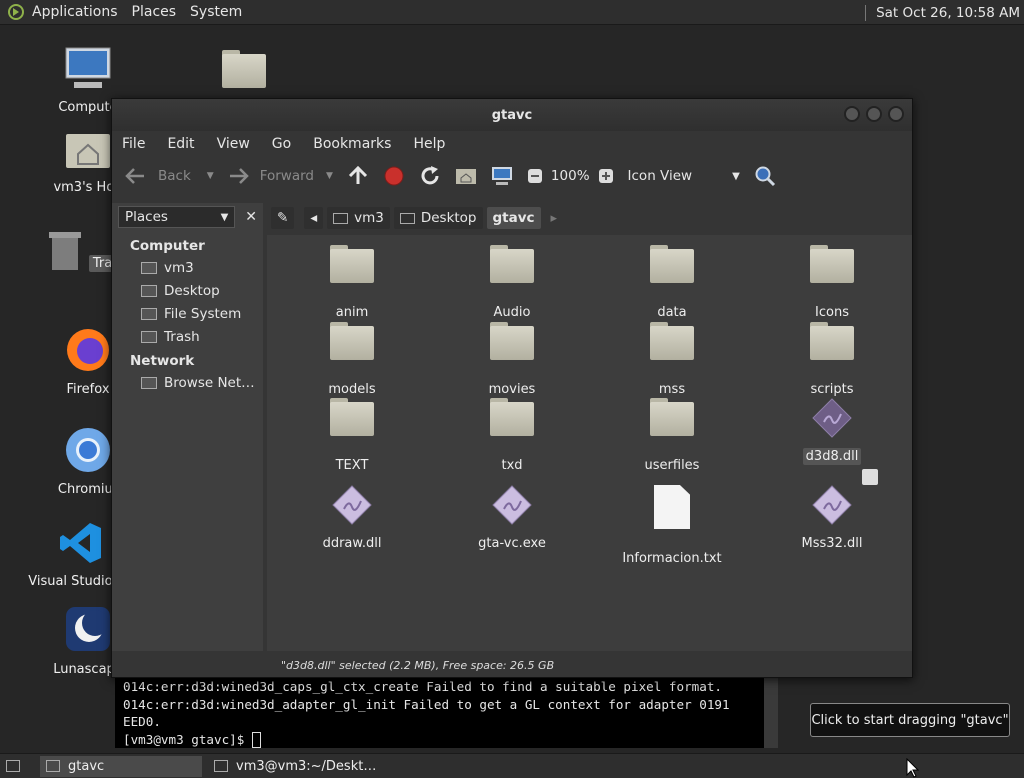  What do you see at coordinates (169, 176) in the screenshot?
I see `back-button: Back ▼` at bounding box center [169, 176].